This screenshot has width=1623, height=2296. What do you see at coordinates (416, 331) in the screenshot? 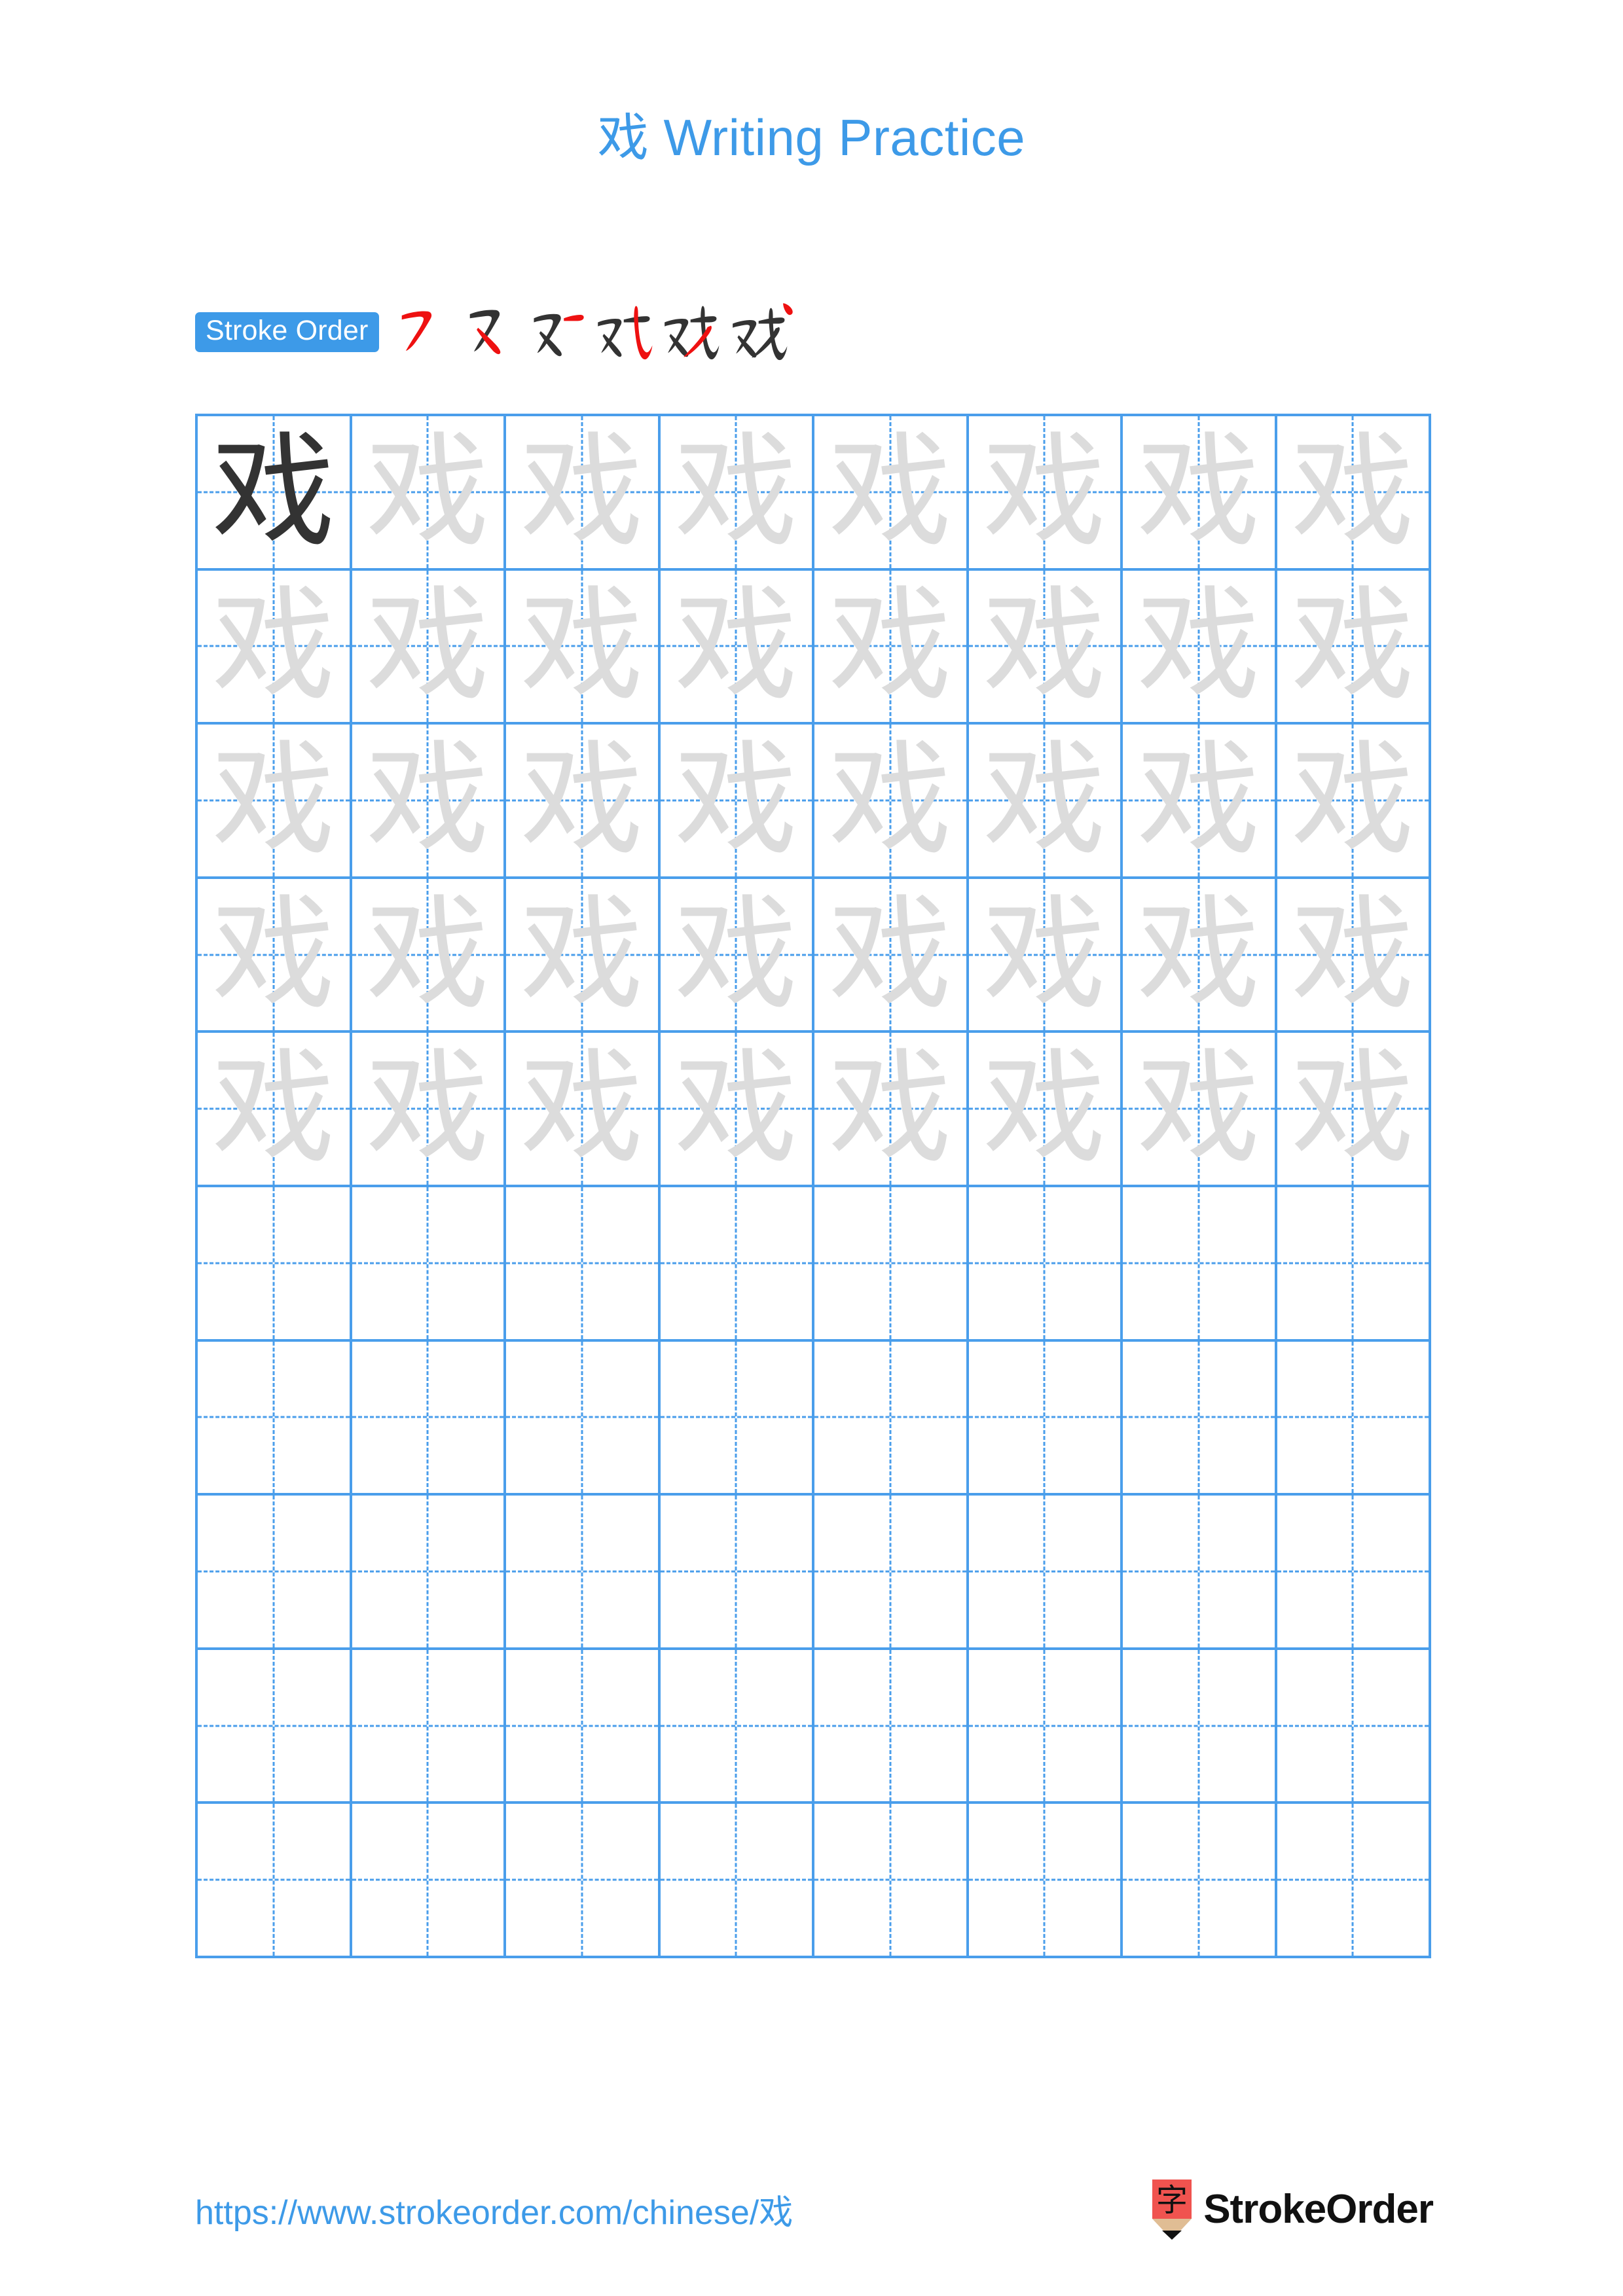
I see `stroke-step-1-icon` at bounding box center [416, 331].